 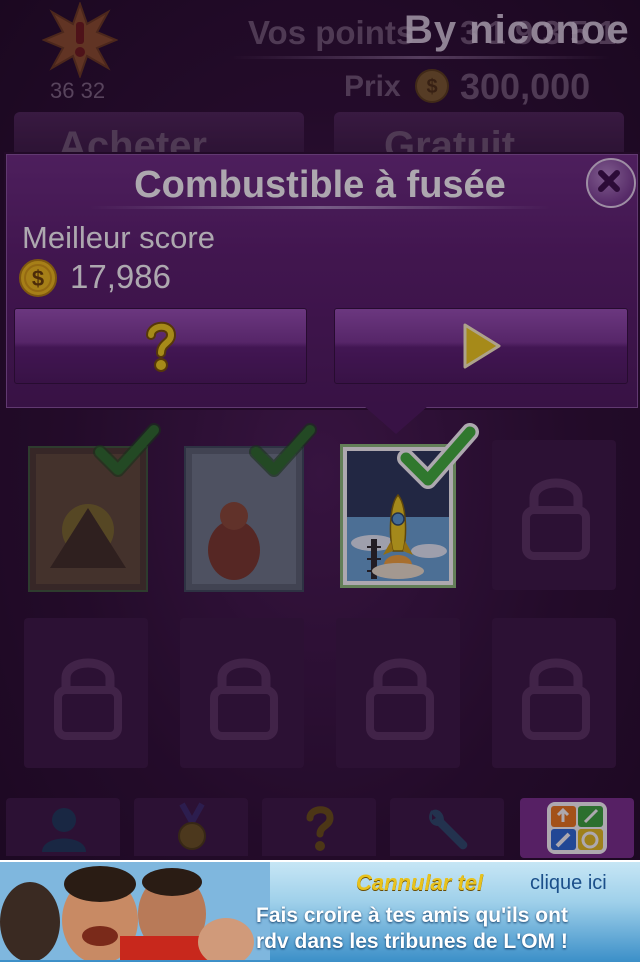 What do you see at coordinates (320, 207) in the screenshot?
I see `title-divider` at bounding box center [320, 207].